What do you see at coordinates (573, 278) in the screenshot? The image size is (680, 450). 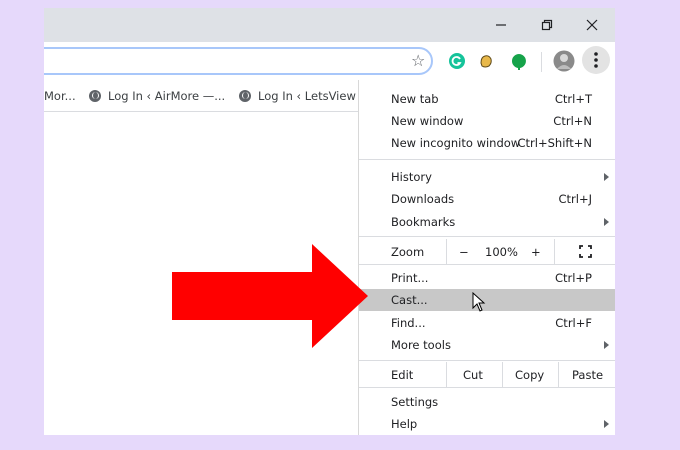 I see `menu-item-shortcut: Ctrl+P` at bounding box center [573, 278].